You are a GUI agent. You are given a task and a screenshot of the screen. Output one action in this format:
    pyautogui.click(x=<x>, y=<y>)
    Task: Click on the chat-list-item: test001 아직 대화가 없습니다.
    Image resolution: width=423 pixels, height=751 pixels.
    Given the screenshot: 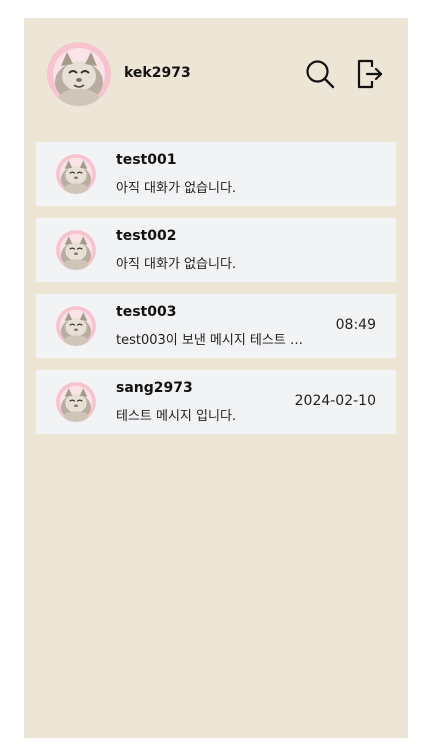 What is the action you would take?
    pyautogui.click(x=216, y=174)
    